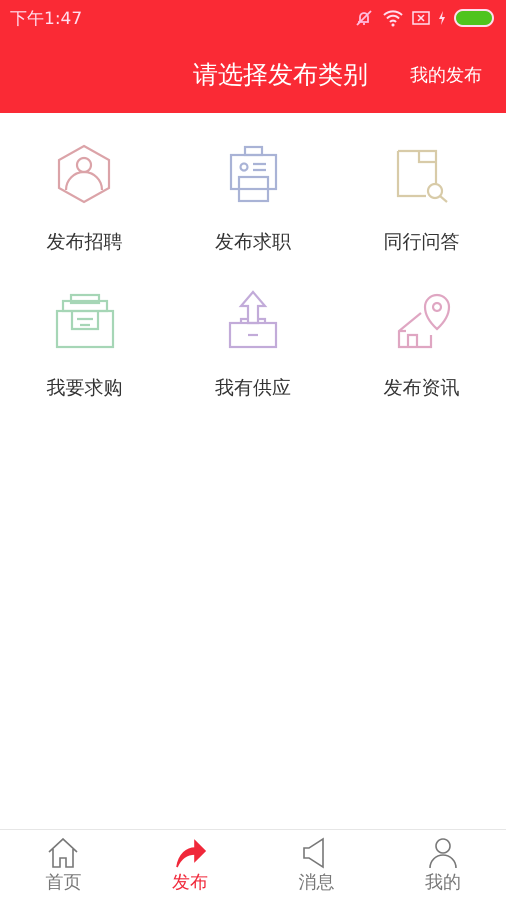  What do you see at coordinates (63, 853) in the screenshot?
I see `home-icon` at bounding box center [63, 853].